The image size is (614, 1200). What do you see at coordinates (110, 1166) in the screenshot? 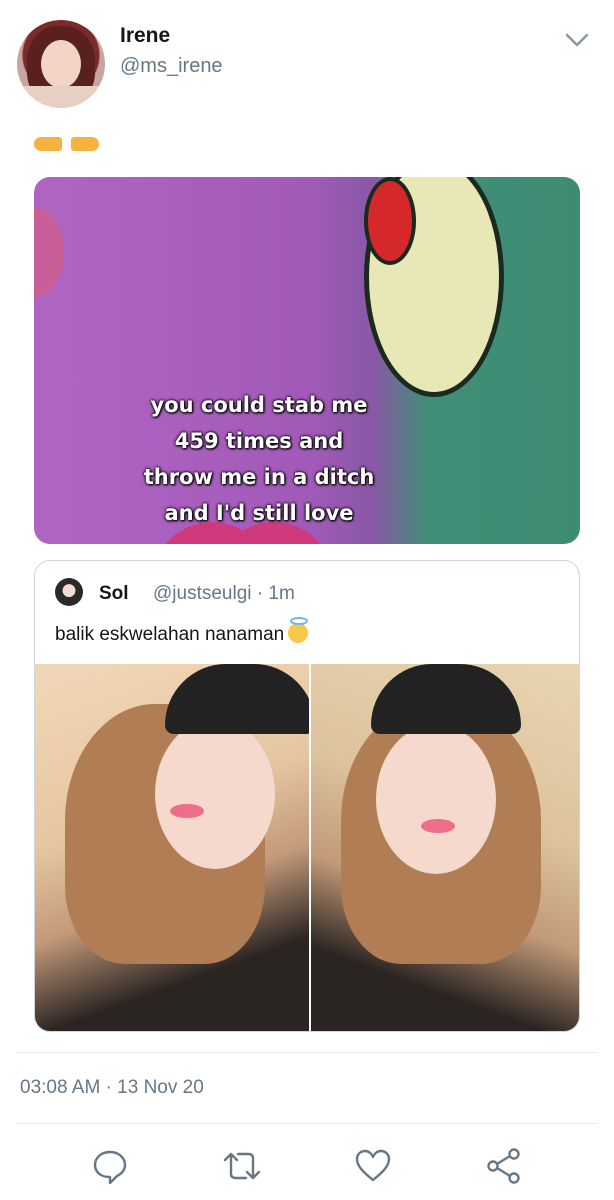
I see `reply-icon` at bounding box center [110, 1166].